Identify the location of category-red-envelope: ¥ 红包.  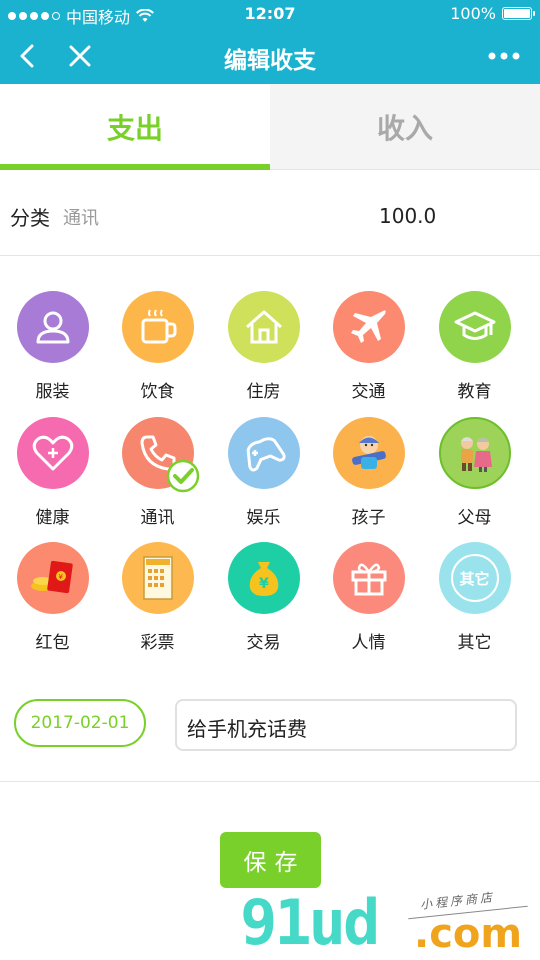
(52, 597).